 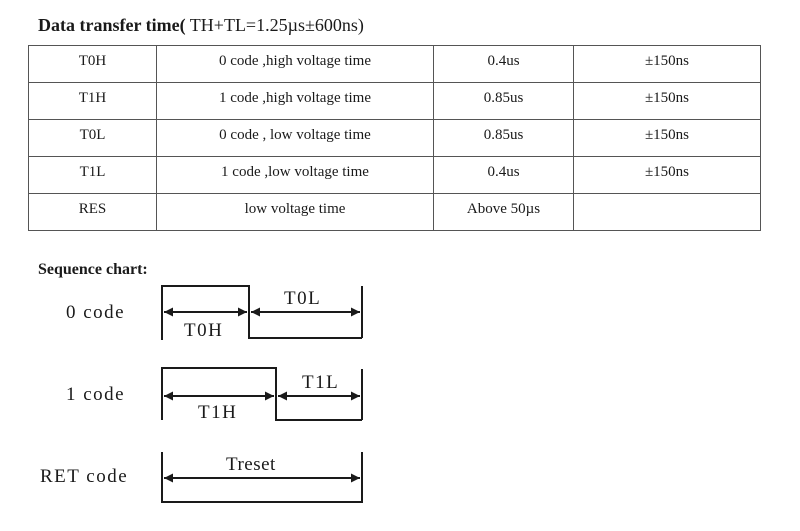 I want to click on label-t1h: T1H, so click(x=217, y=412).